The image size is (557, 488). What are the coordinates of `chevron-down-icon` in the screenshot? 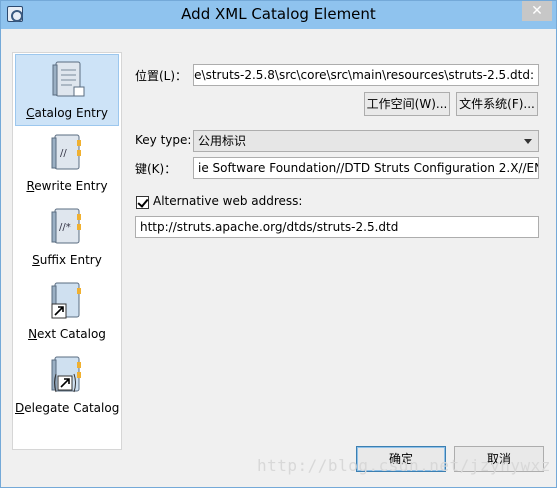 It's located at (528, 141).